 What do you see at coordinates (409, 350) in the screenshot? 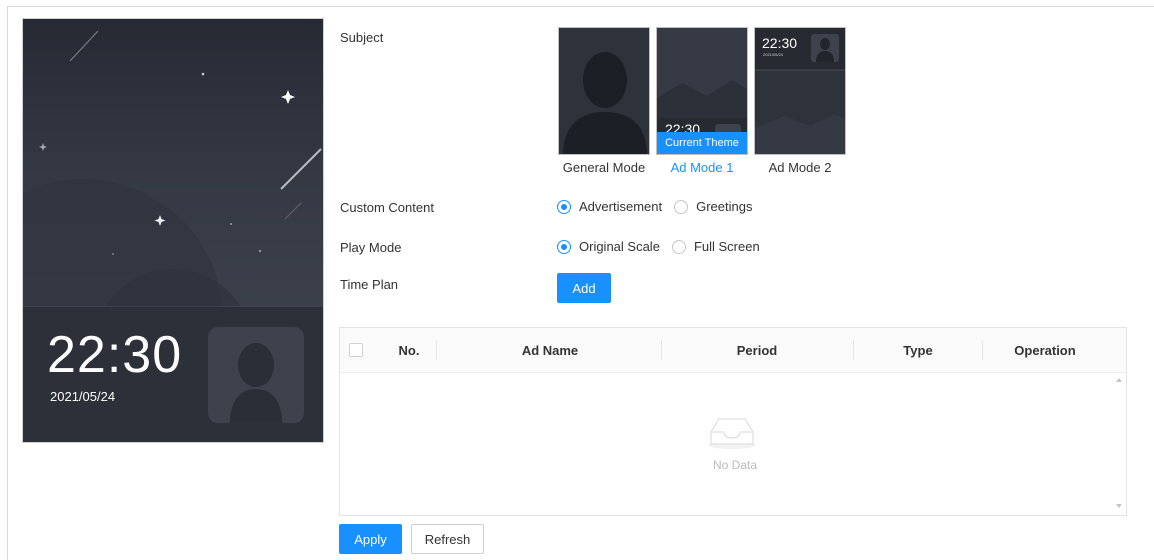
I see `column-header-no: No.` at bounding box center [409, 350].